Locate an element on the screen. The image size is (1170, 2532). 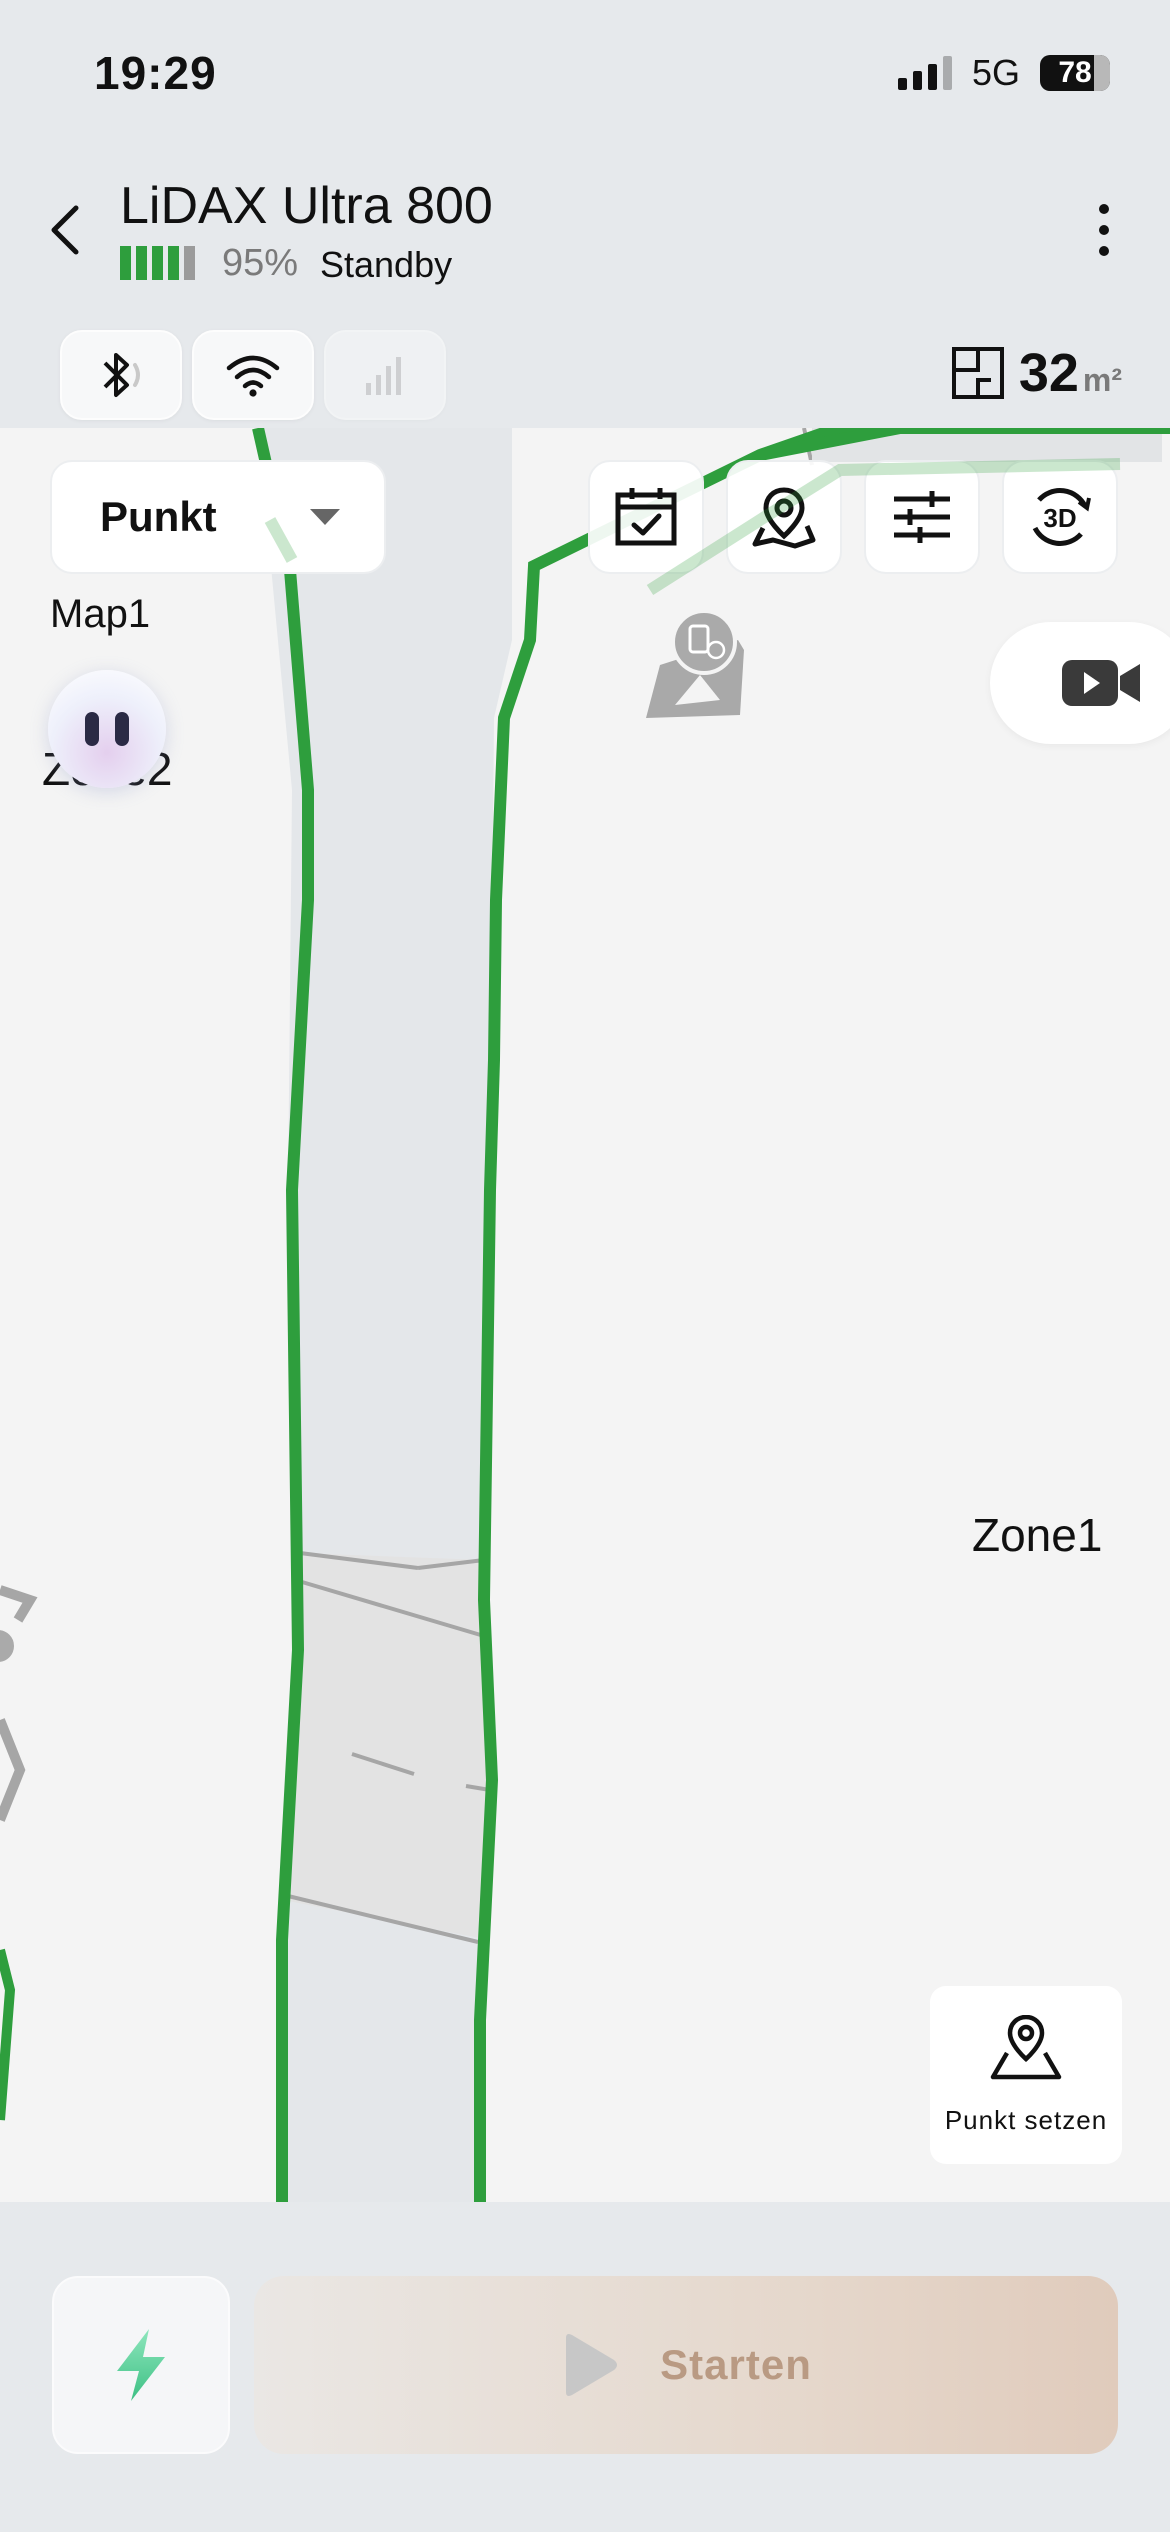
start-button: Starten is located at coordinates (686, 2365).